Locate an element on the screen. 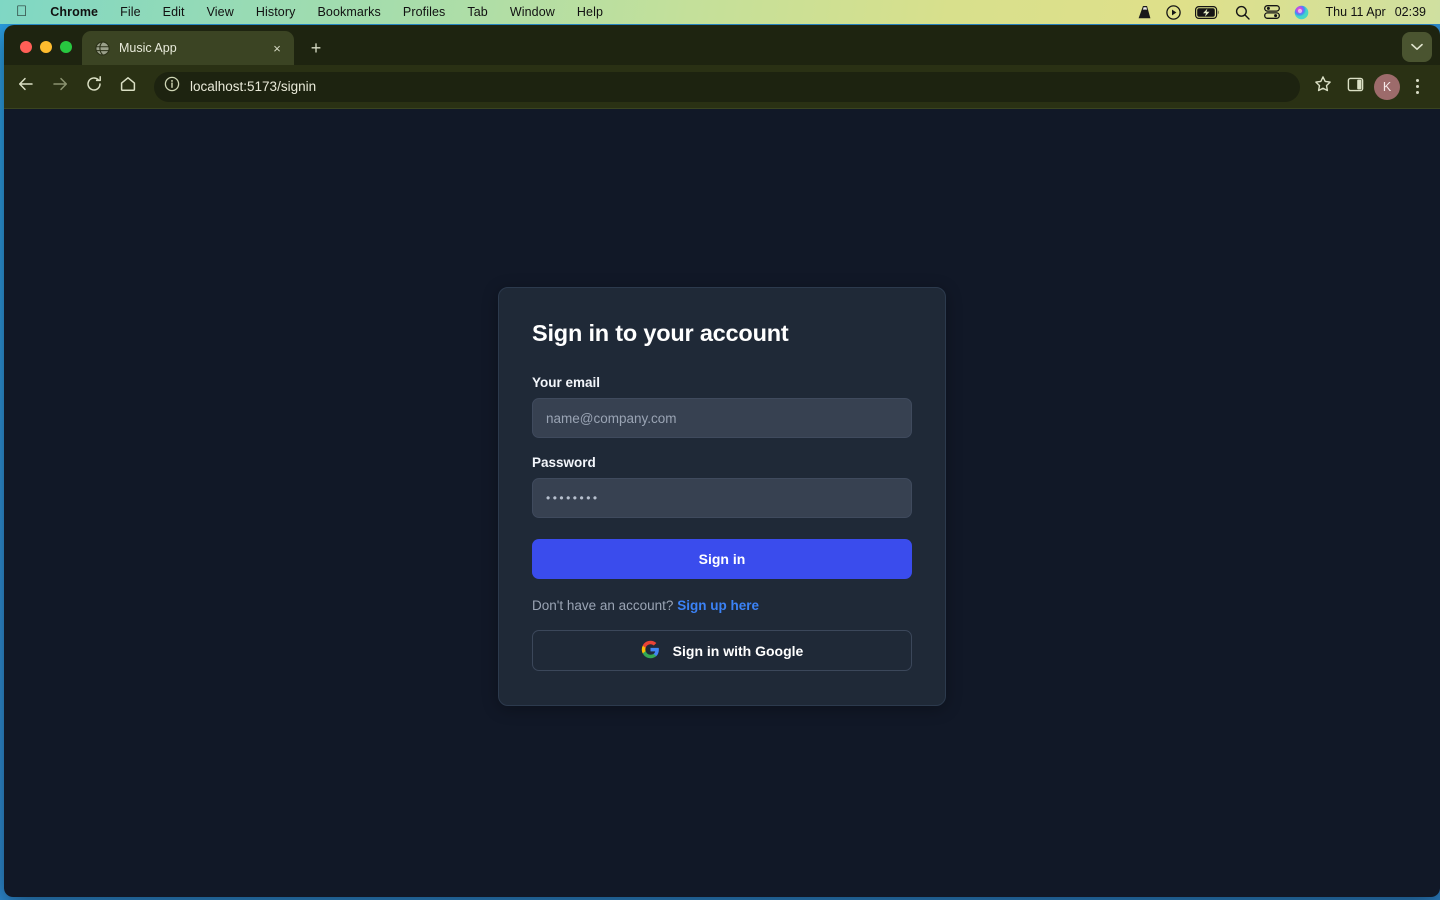 This screenshot has width=1440, height=900. email-field is located at coordinates (722, 418).